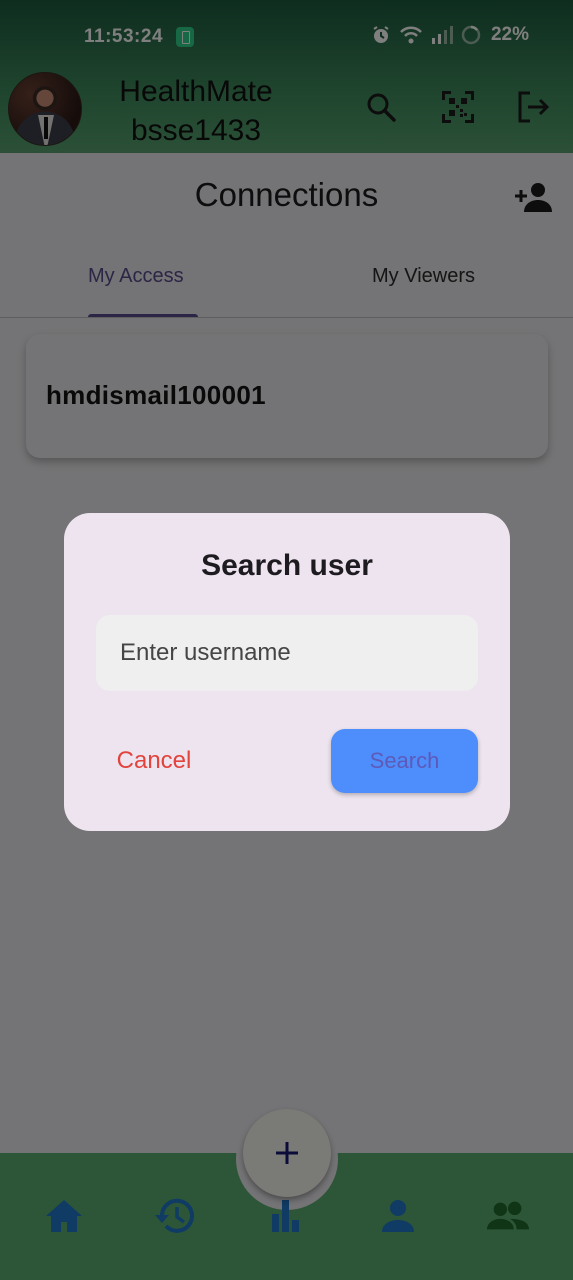 This screenshot has height=1280, width=573. What do you see at coordinates (154, 761) in the screenshot?
I see `cancel-button: Cancel` at bounding box center [154, 761].